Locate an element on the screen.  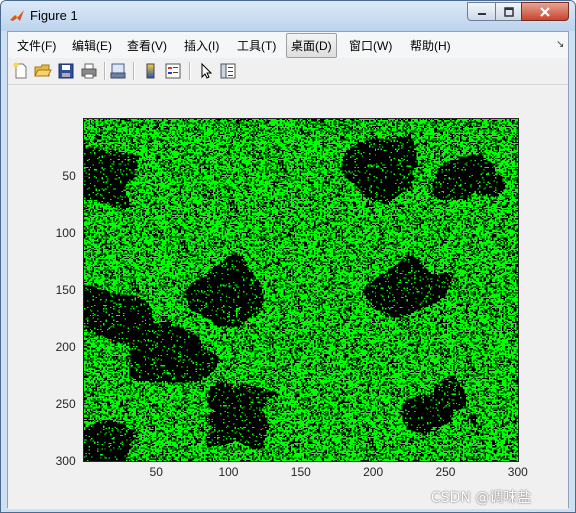
maximize-icon is located at coordinates (508, 11).